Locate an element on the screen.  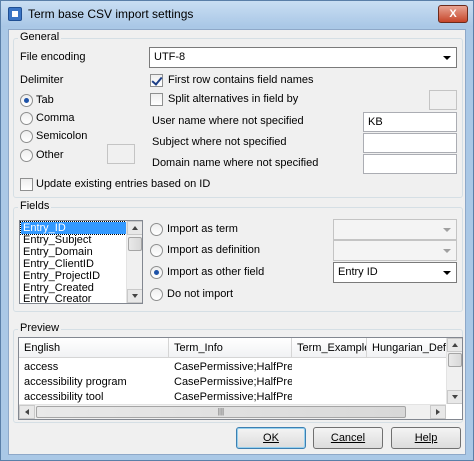
app-icon is located at coordinates (15, 14).